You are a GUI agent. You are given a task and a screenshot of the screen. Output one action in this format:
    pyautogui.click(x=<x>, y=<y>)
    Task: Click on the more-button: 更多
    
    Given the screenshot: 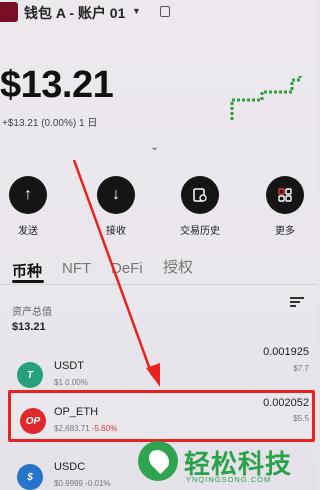 What is the action you would take?
    pyautogui.click(x=285, y=206)
    